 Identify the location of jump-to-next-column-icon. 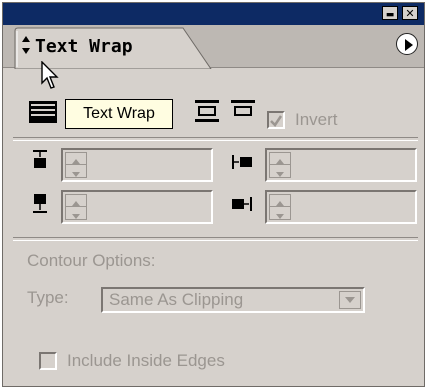
(243, 108).